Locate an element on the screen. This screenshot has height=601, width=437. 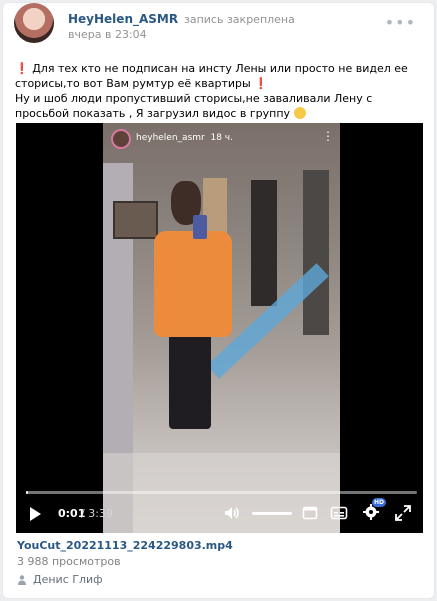
pip-icon is located at coordinates (310, 513).